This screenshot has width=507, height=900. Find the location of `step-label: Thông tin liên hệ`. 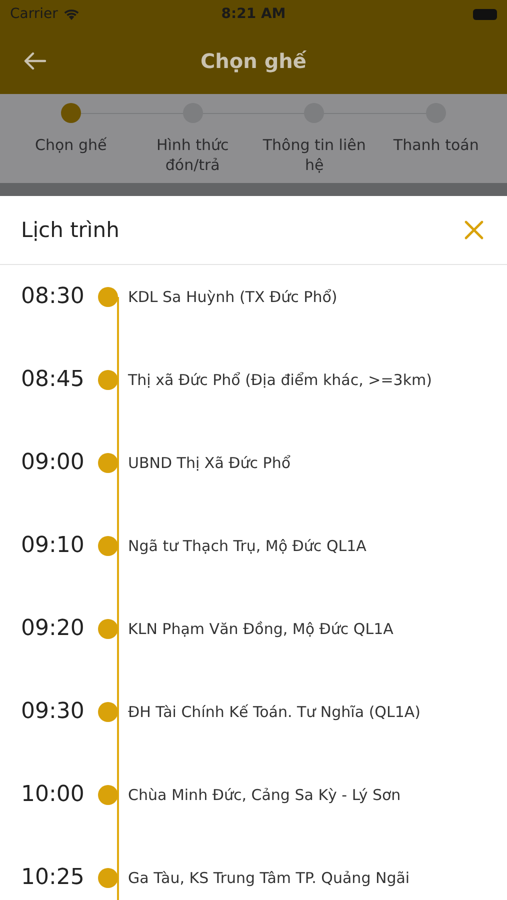

step-label: Thông tin liên hệ is located at coordinates (314, 155).